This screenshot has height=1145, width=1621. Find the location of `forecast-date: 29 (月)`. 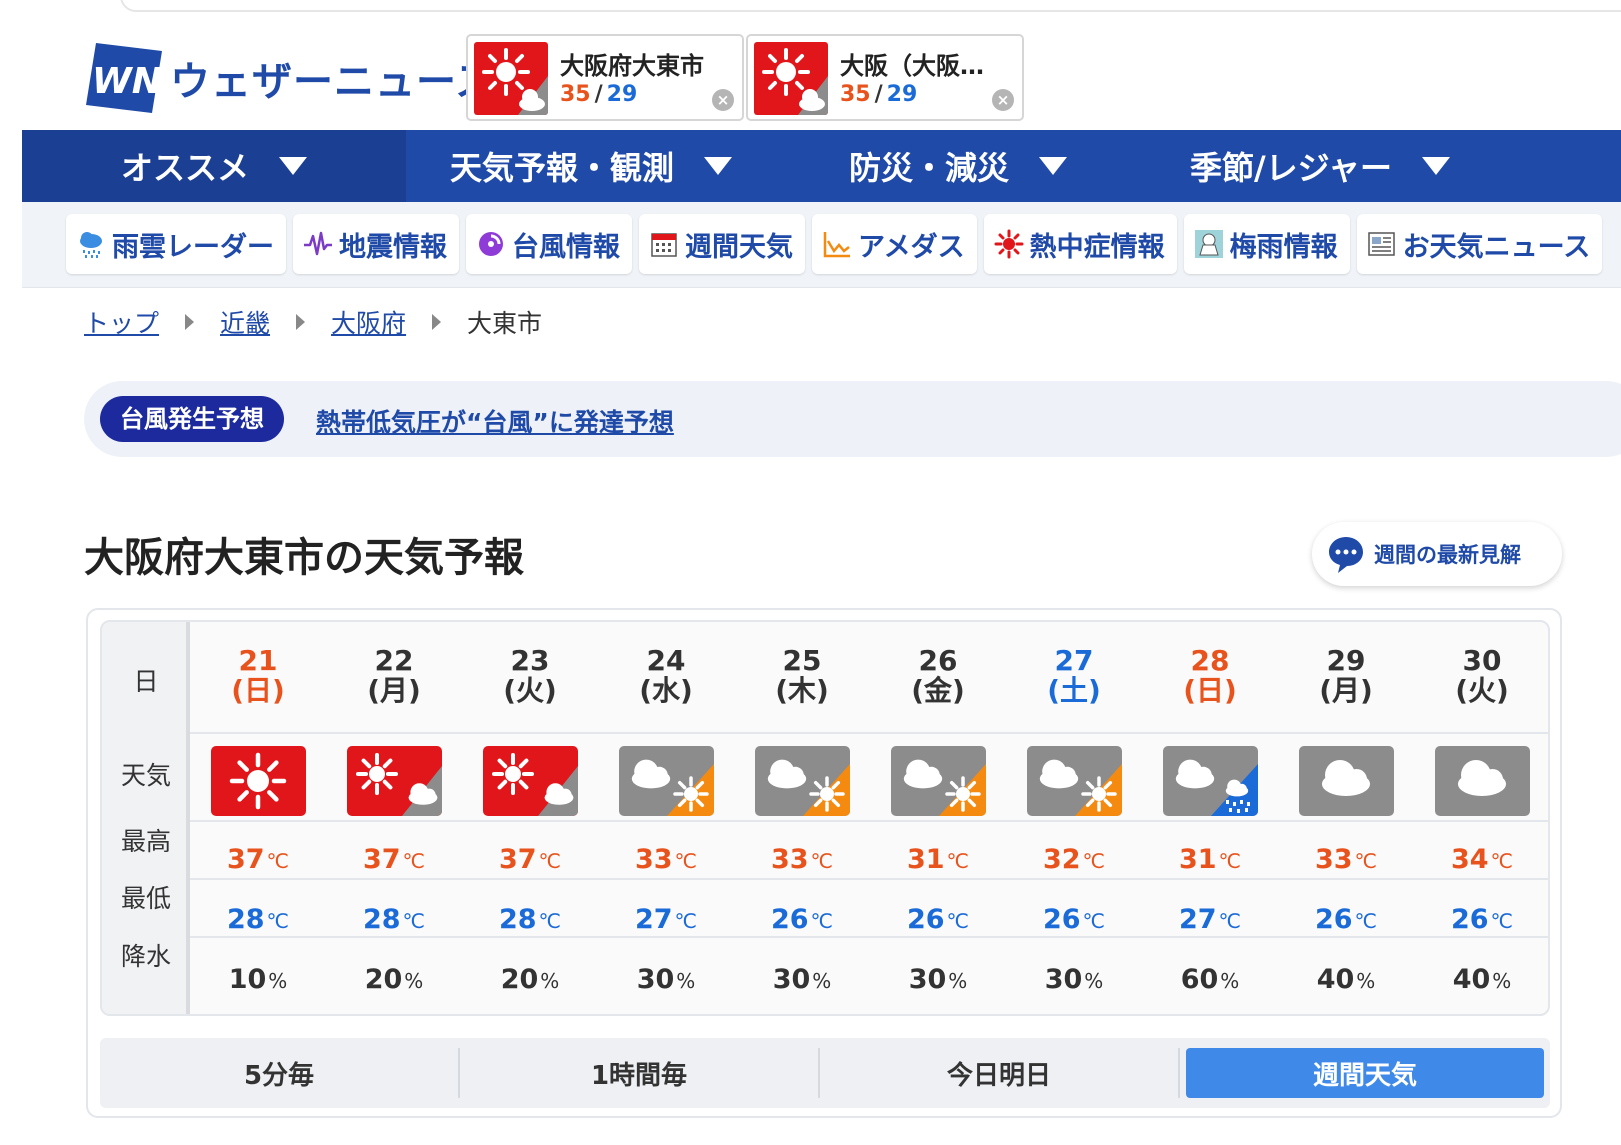

forecast-date: 29 (月) is located at coordinates (1346, 676).